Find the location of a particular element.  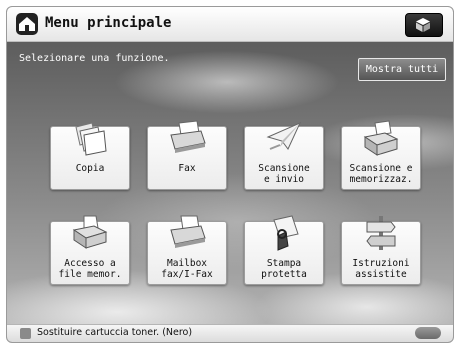

title-bar: Menu principale is located at coordinates (230, 24).